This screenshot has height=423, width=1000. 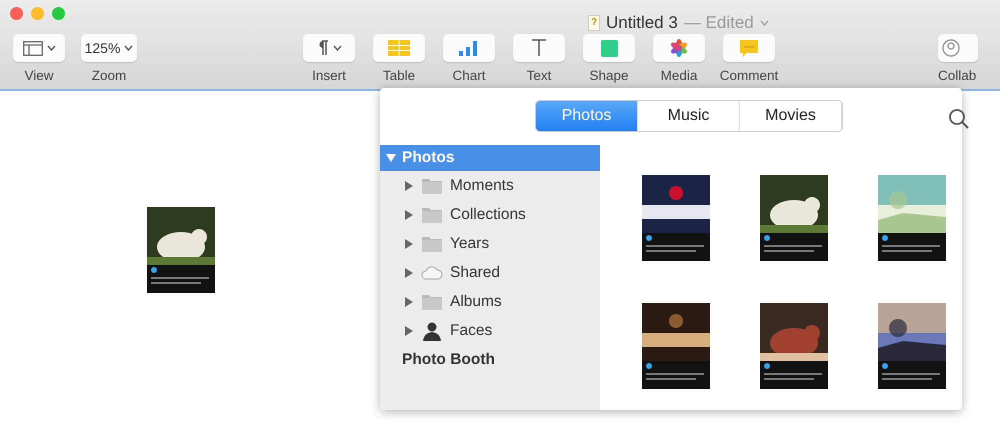 What do you see at coordinates (476, 302) in the screenshot?
I see `sidebar-item: Albums` at bounding box center [476, 302].